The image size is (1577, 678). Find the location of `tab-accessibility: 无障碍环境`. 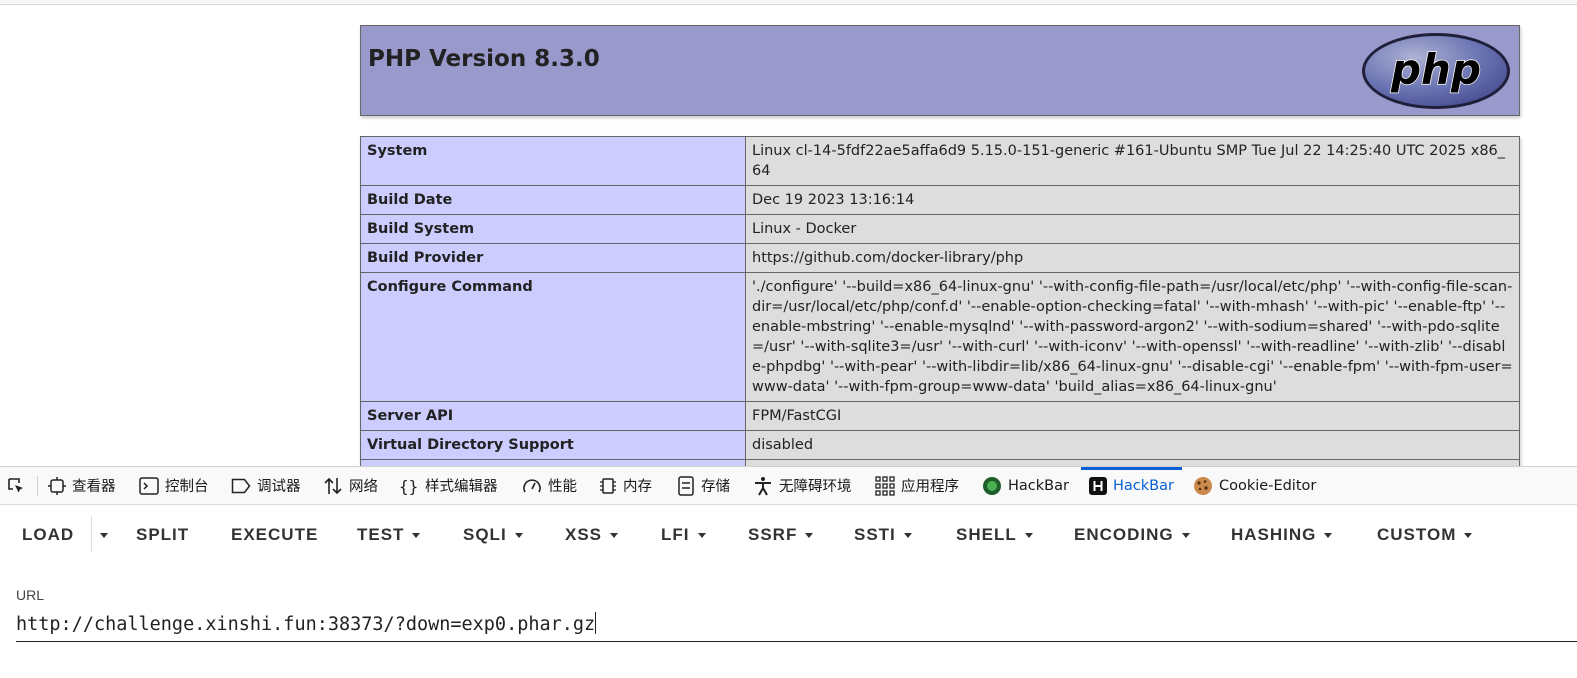

tab-accessibility: 无障碍环境 is located at coordinates (802, 485).